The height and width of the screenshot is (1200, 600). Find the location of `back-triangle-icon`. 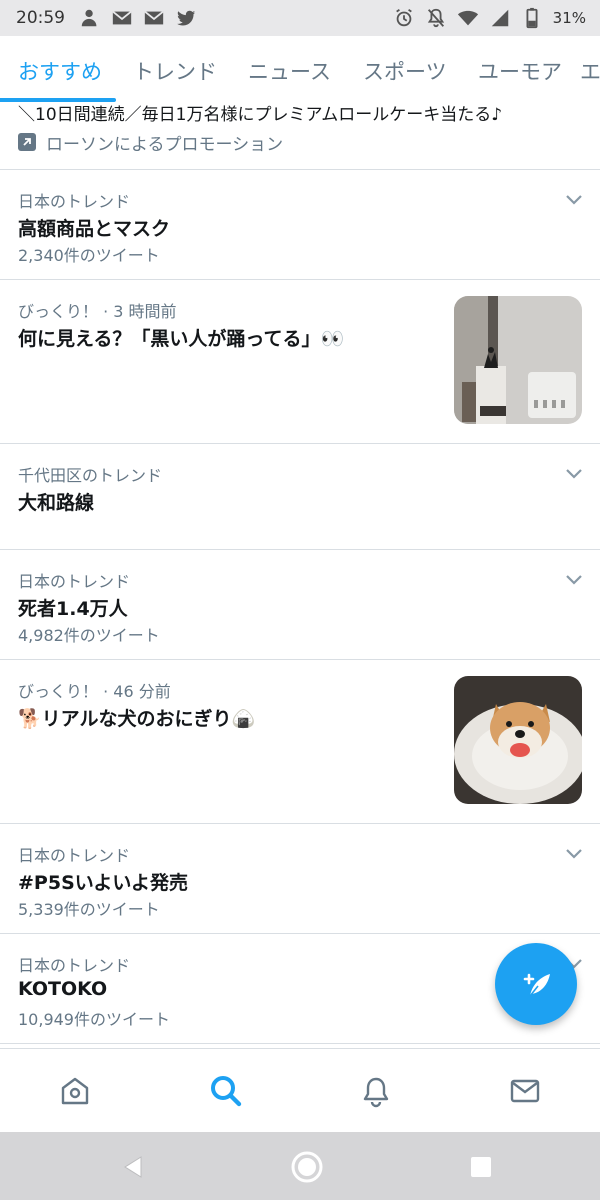

back-triangle-icon is located at coordinates (133, 1167).